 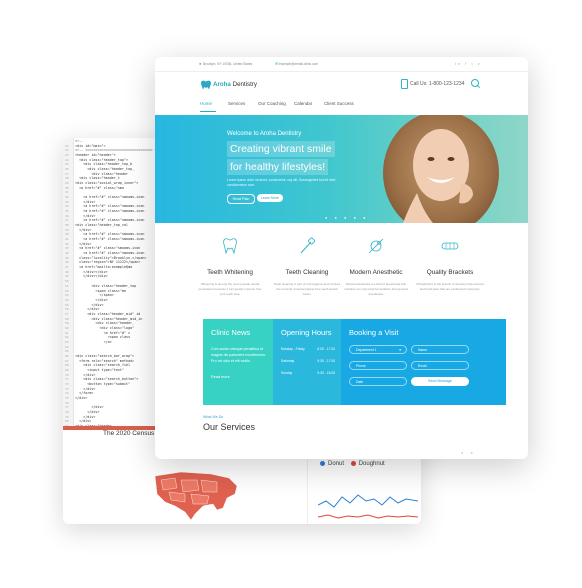 What do you see at coordinates (368, 506) in the screenshot?
I see `trend-lines` at bounding box center [368, 506].